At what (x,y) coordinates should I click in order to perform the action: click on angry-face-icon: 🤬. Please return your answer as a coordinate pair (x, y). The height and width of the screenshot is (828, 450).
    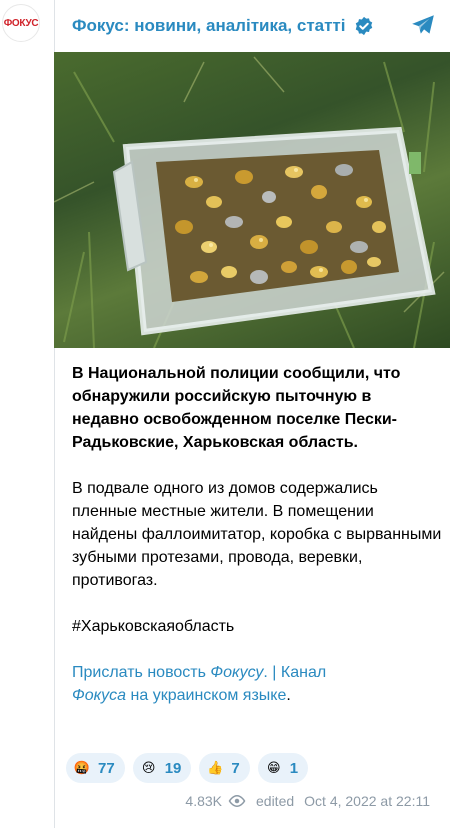
    Looking at the image, I should click on (82, 767).